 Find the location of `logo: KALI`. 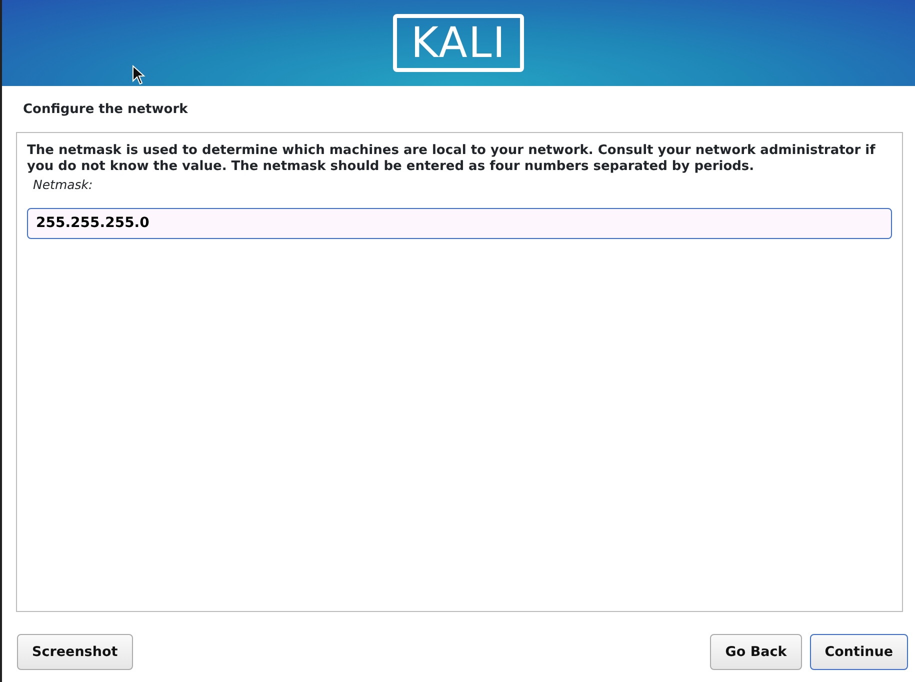

logo: KALI is located at coordinates (458, 43).